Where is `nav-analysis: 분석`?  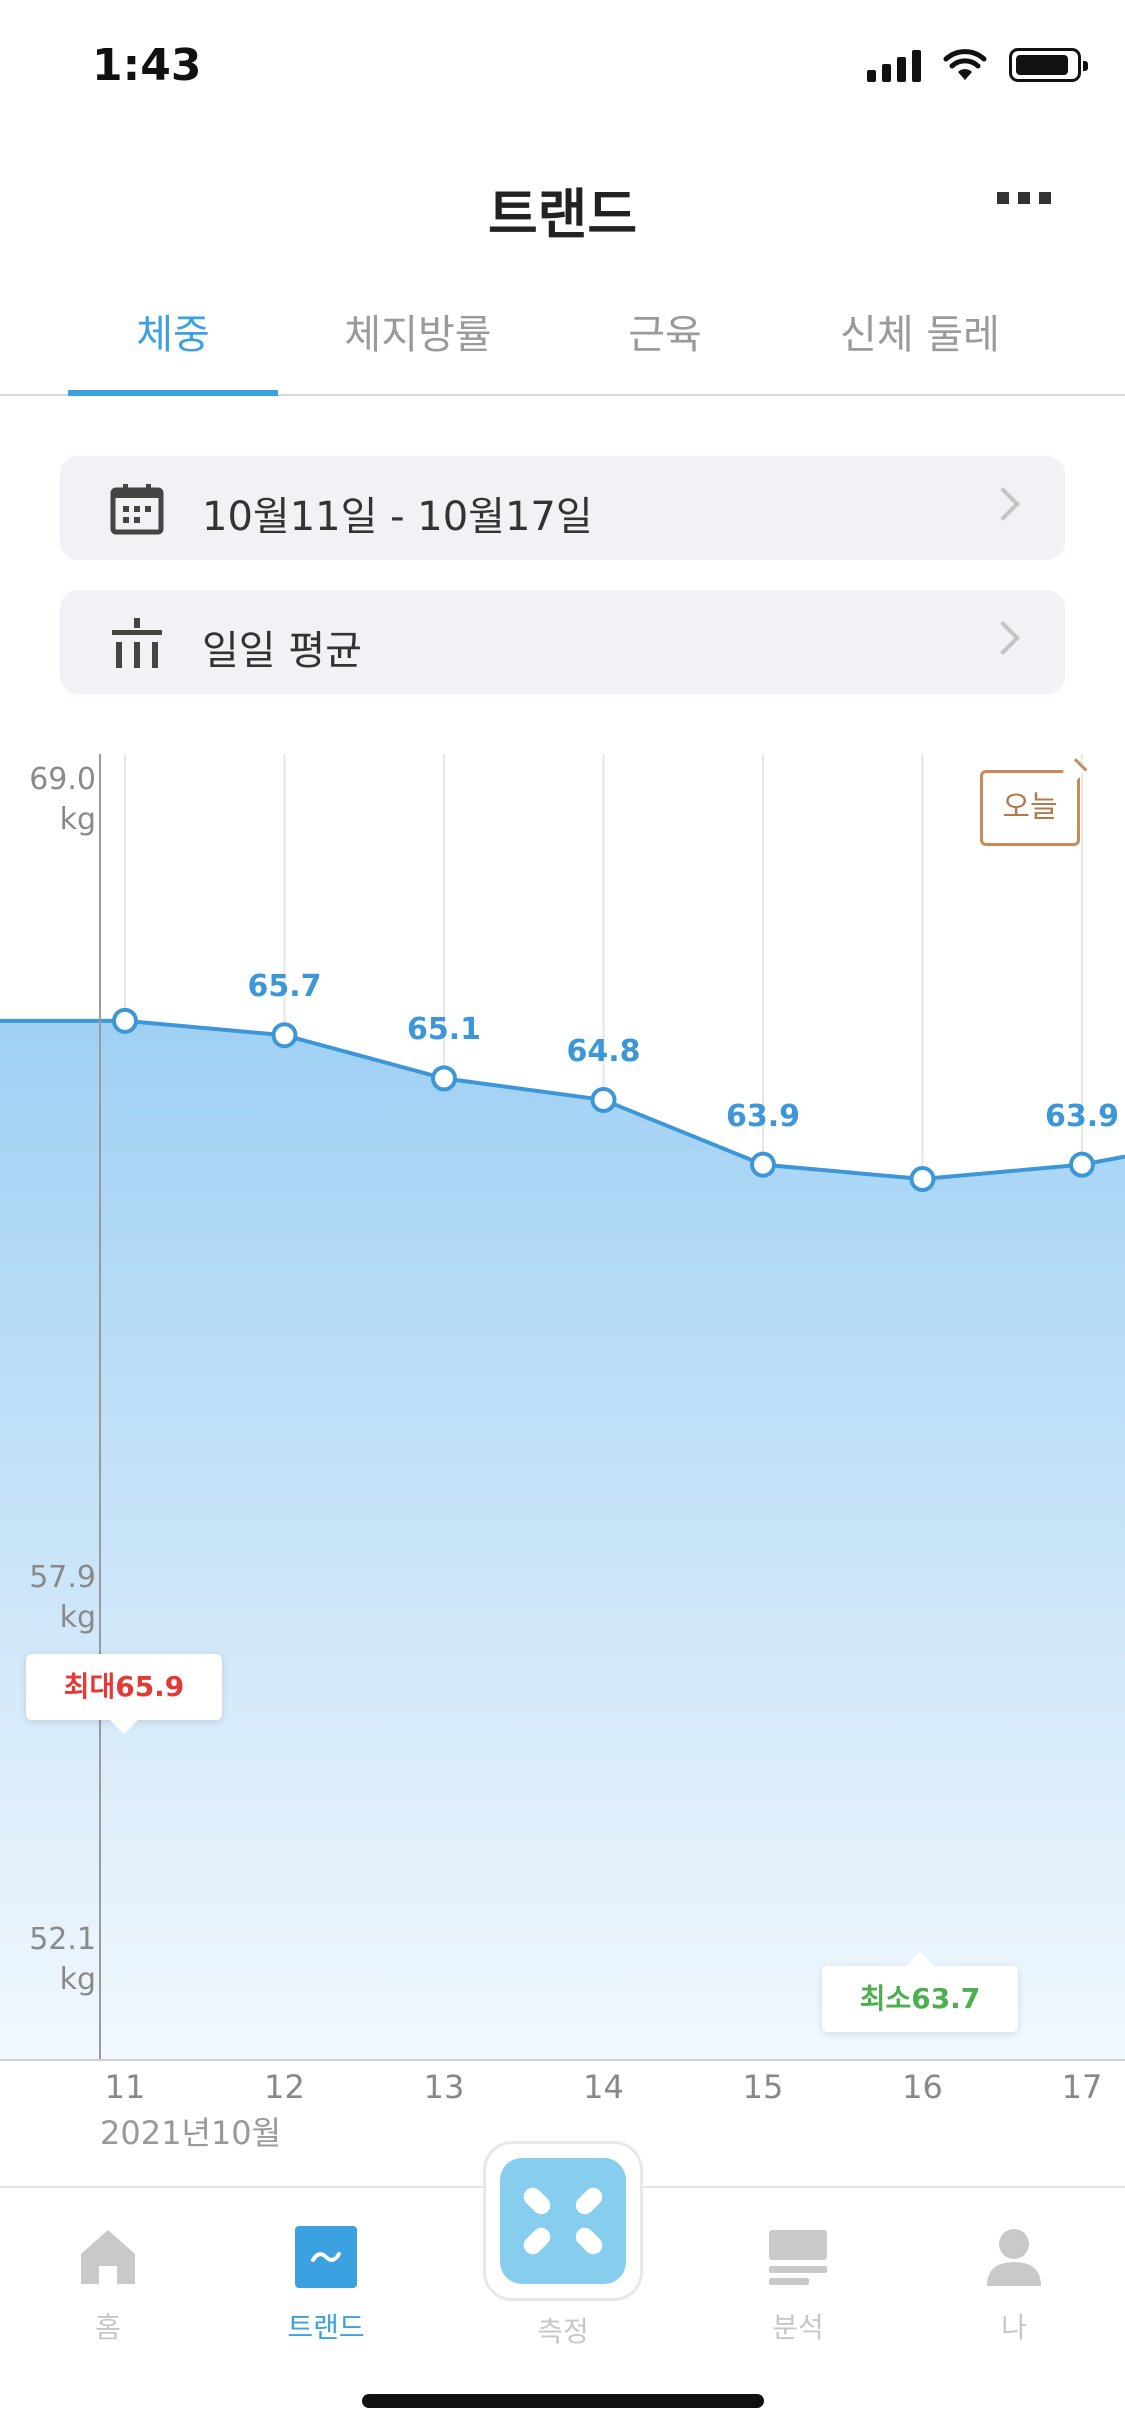
nav-analysis: 분석 is located at coordinates (798, 2279).